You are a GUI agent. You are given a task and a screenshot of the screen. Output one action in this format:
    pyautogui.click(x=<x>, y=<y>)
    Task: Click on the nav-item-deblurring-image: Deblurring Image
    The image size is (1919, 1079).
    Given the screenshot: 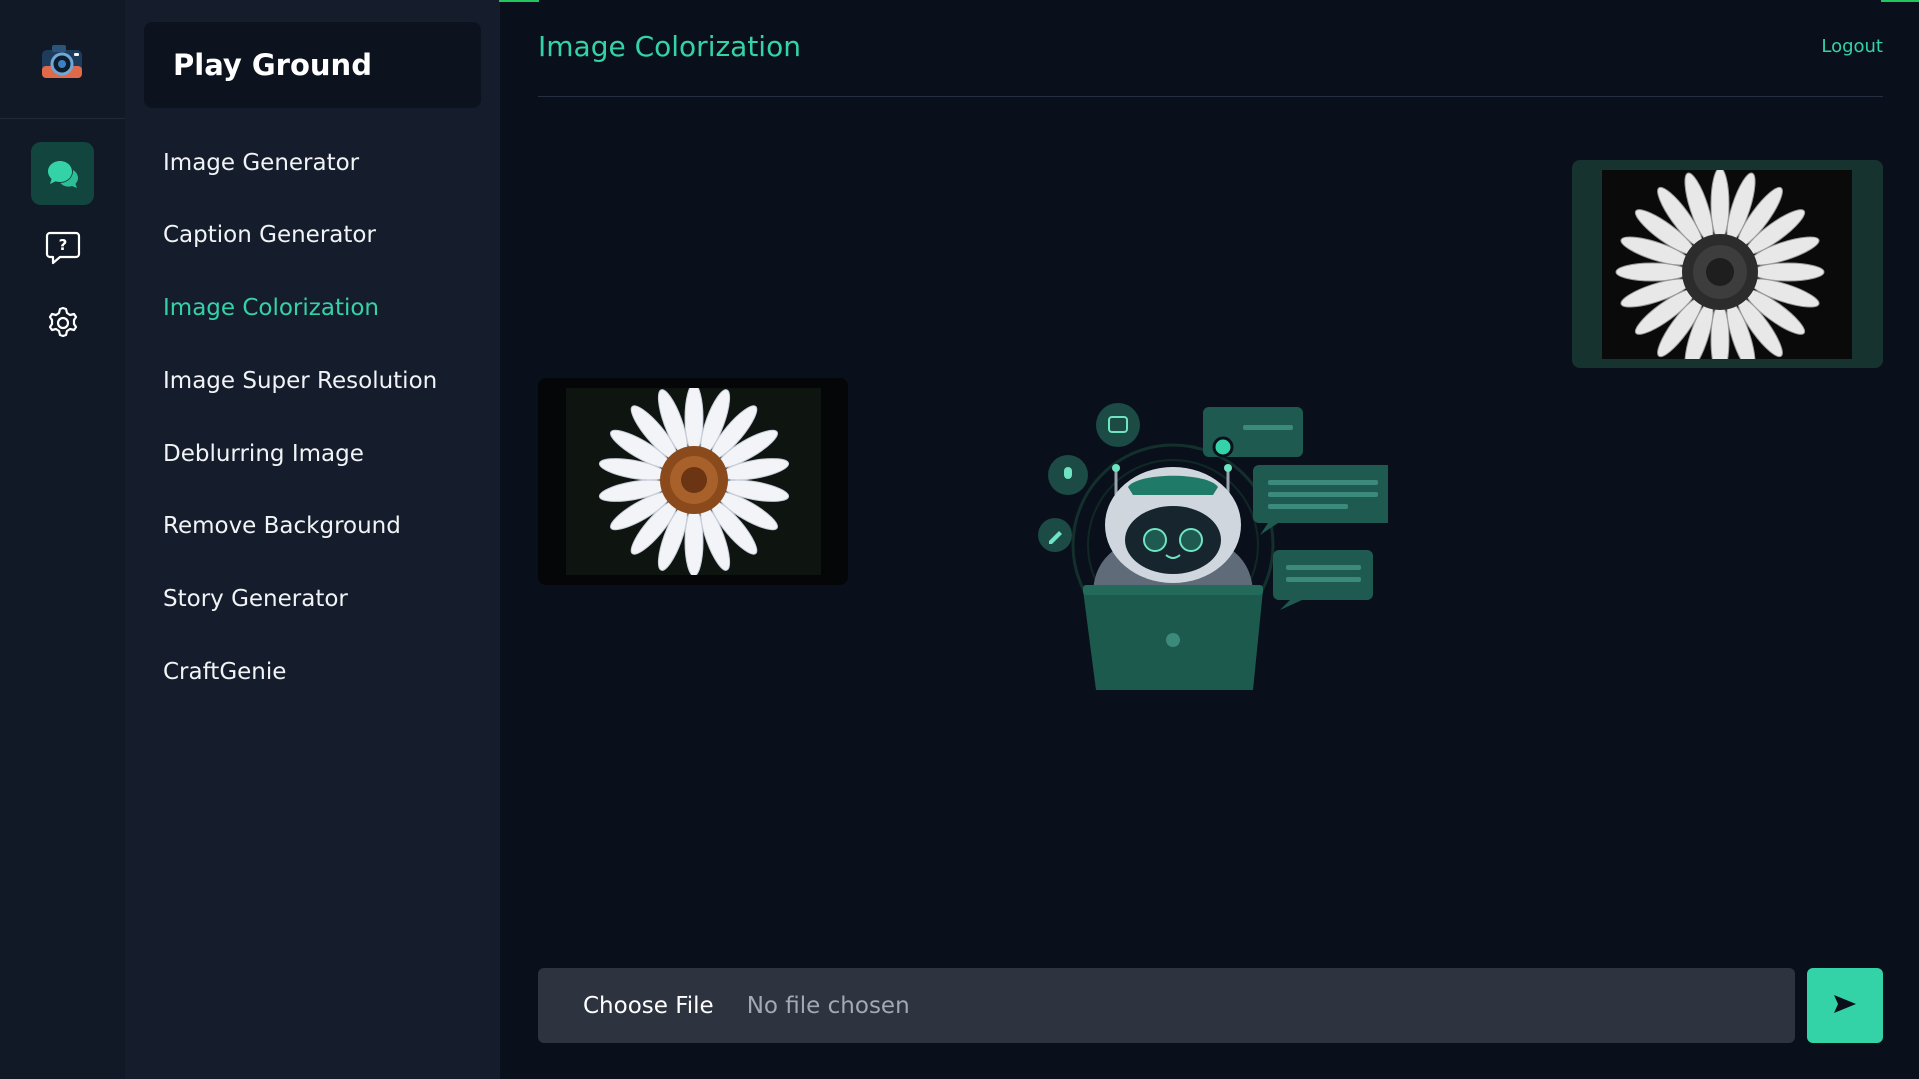 What is the action you would take?
    pyautogui.click(x=323, y=454)
    